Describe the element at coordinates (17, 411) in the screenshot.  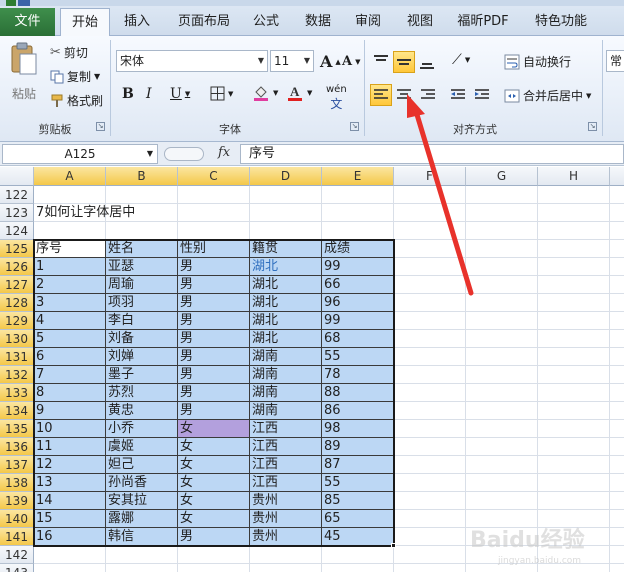
I see `row-header: 134` at that location.